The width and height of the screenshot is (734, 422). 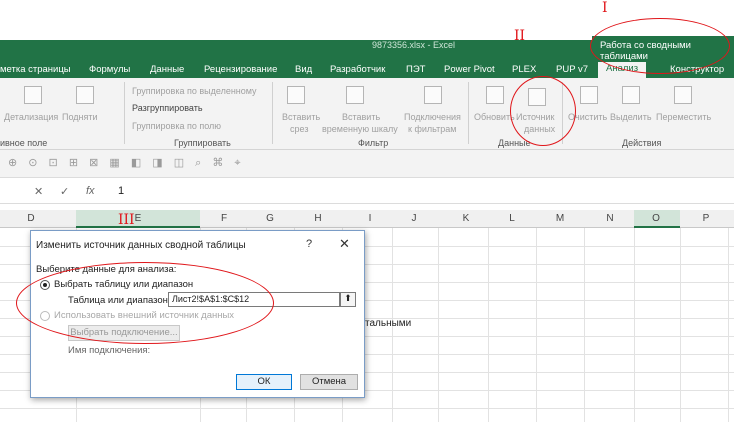 What do you see at coordinates (80, 117) in the screenshot?
I see `drill-up-button: Подняти` at bounding box center [80, 117].